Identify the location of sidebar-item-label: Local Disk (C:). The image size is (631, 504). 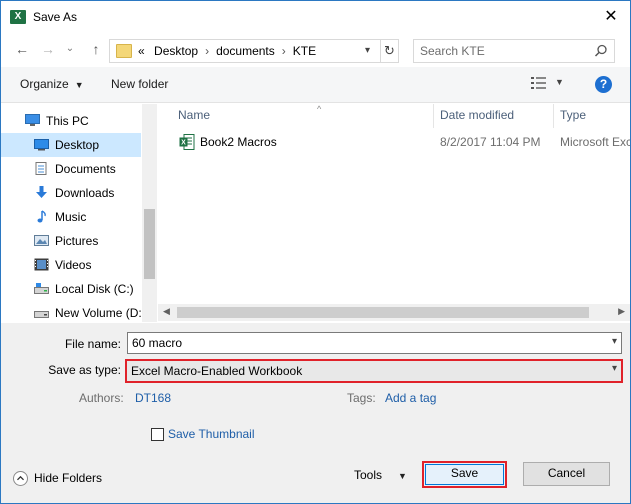
(94, 289).